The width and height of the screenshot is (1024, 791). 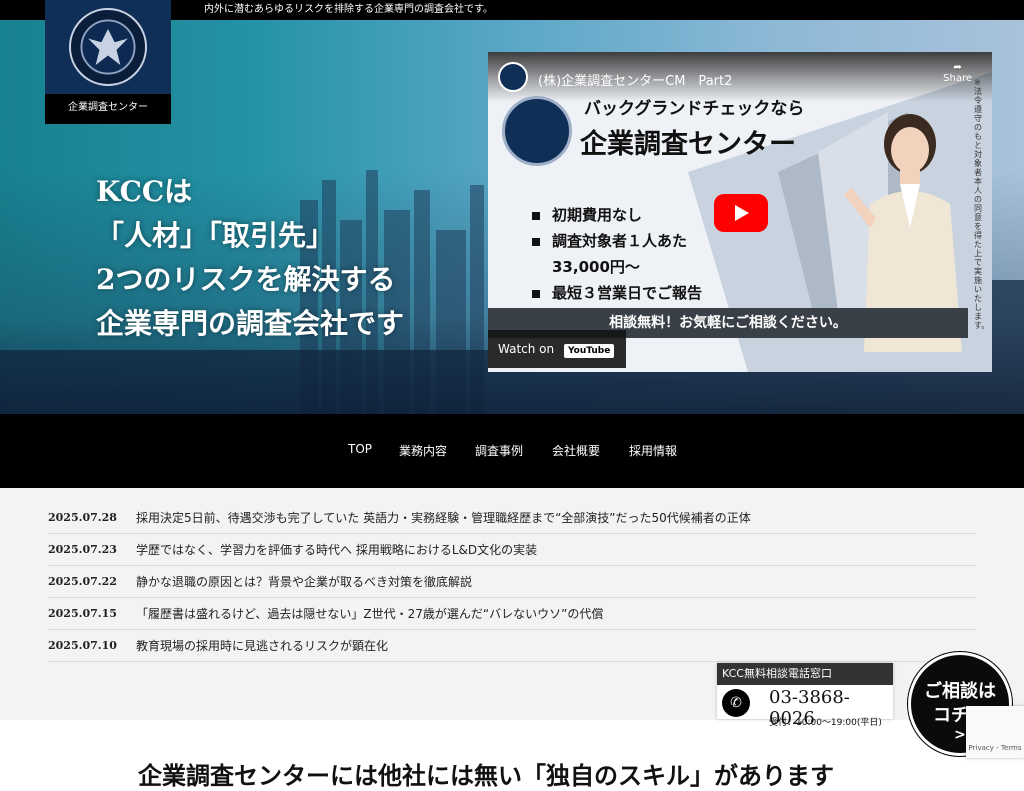 What do you see at coordinates (587, 214) in the screenshot?
I see `video-bullet: 初期費用なし` at bounding box center [587, 214].